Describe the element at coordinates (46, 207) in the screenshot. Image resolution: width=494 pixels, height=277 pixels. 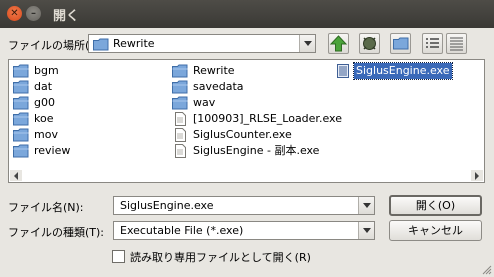
I see `filename-label: ファイル名(N):` at that location.